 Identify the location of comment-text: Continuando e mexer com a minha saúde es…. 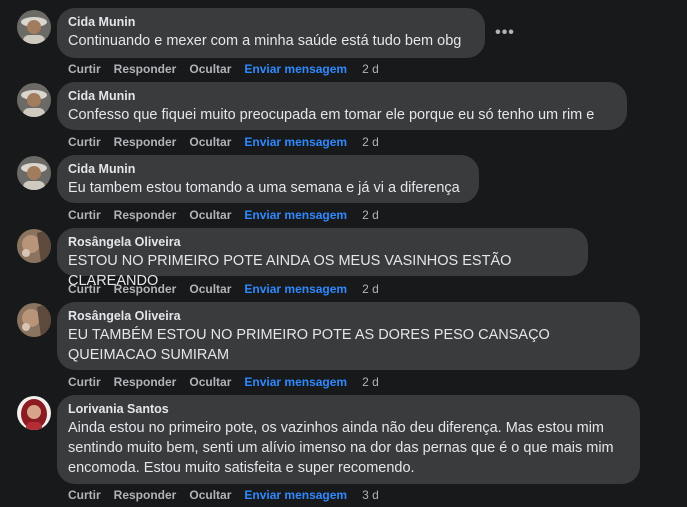
(265, 41).